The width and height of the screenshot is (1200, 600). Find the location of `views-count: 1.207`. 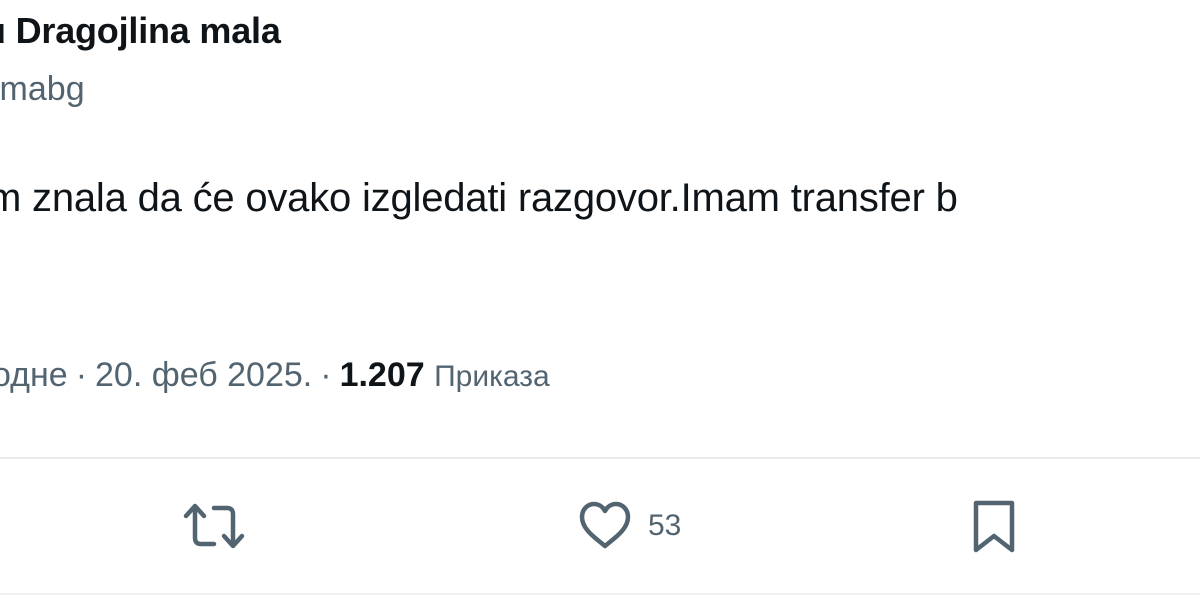

views-count: 1.207 is located at coordinates (382, 375).